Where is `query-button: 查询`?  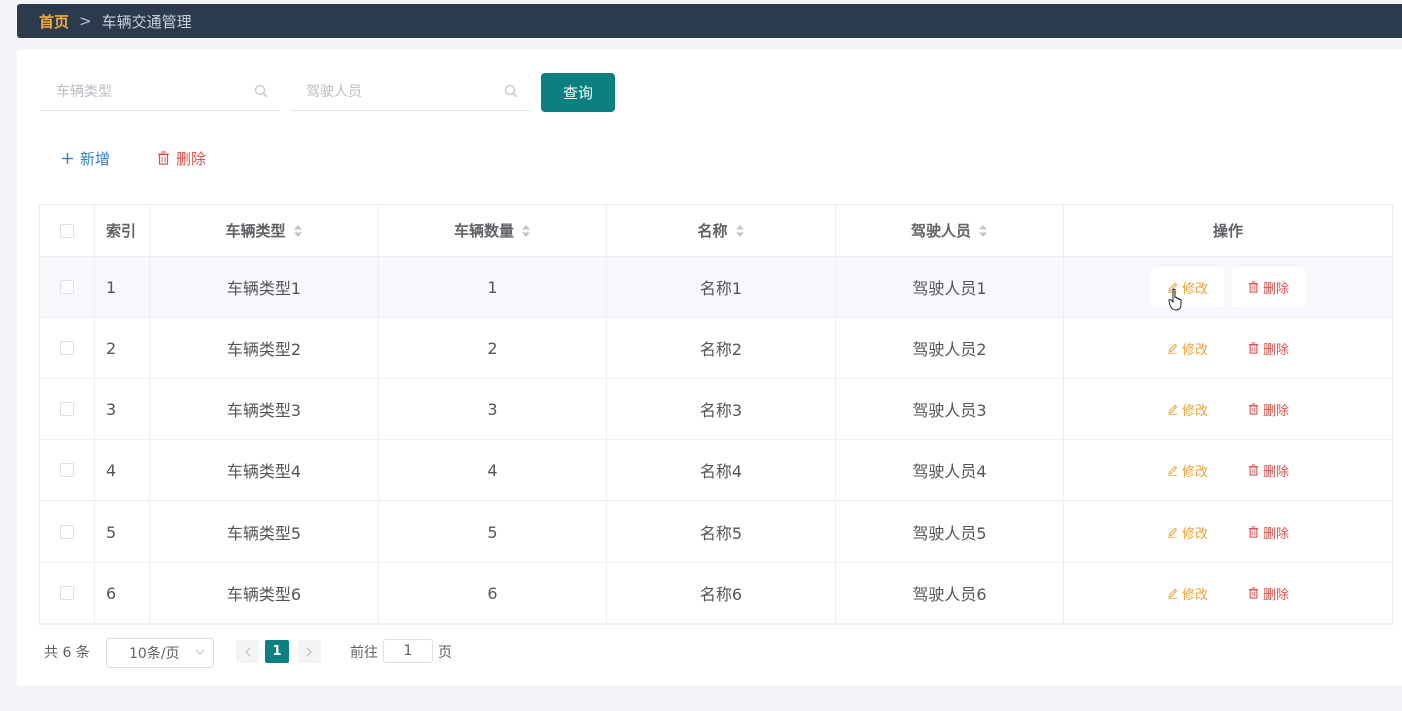 query-button: 查询 is located at coordinates (578, 92).